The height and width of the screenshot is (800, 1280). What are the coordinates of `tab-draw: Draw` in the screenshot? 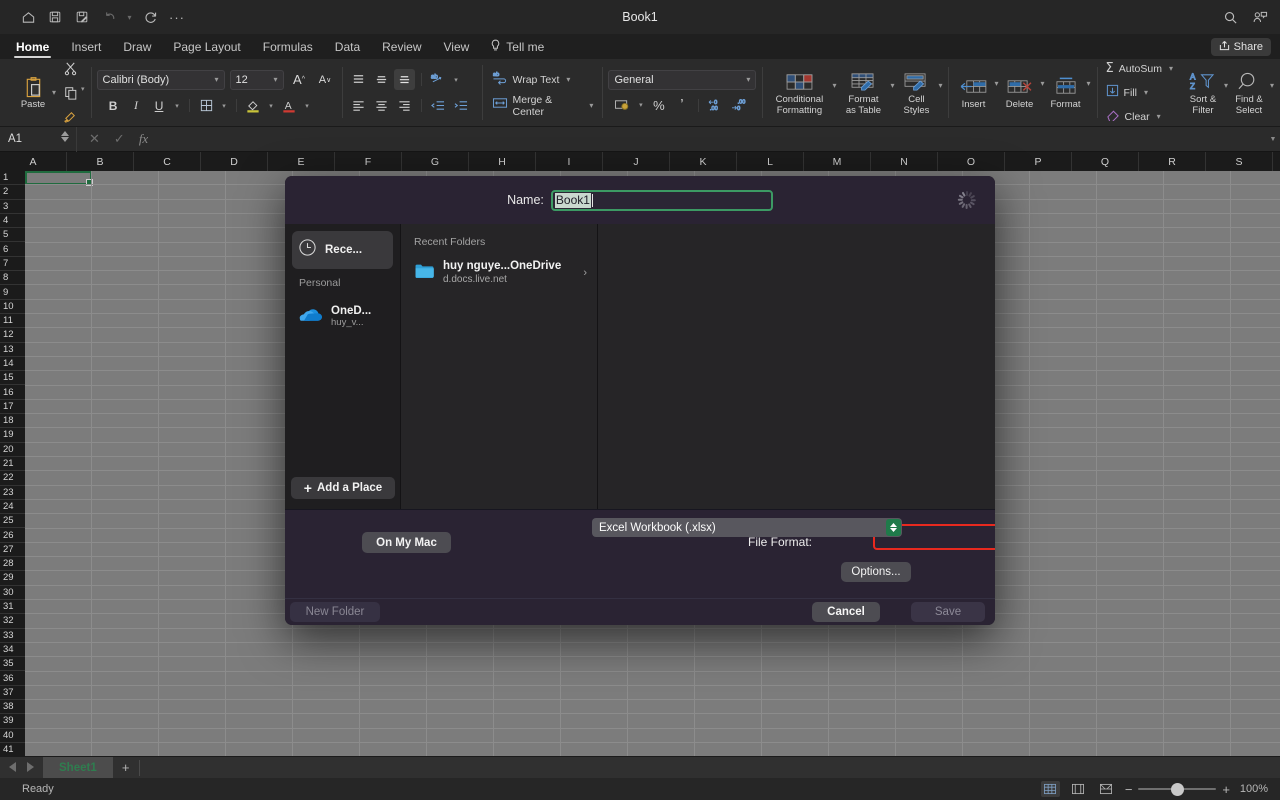 It's located at (137, 46).